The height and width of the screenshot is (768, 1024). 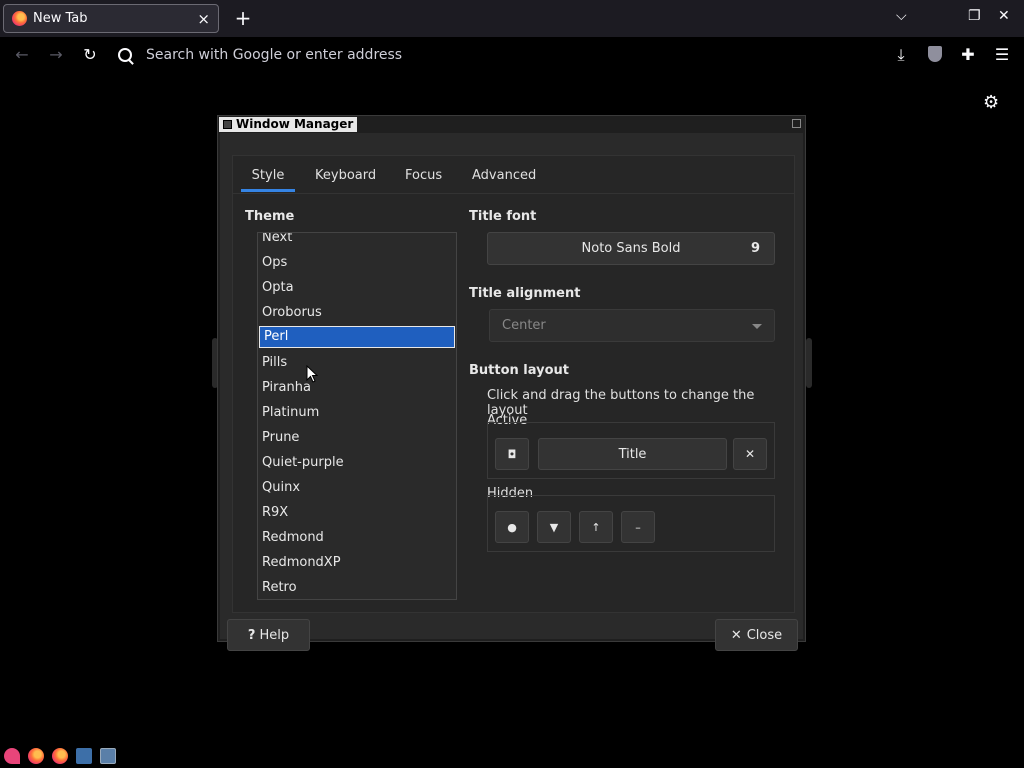 I want to click on extensions-icon: ✚, so click(x=968, y=54).